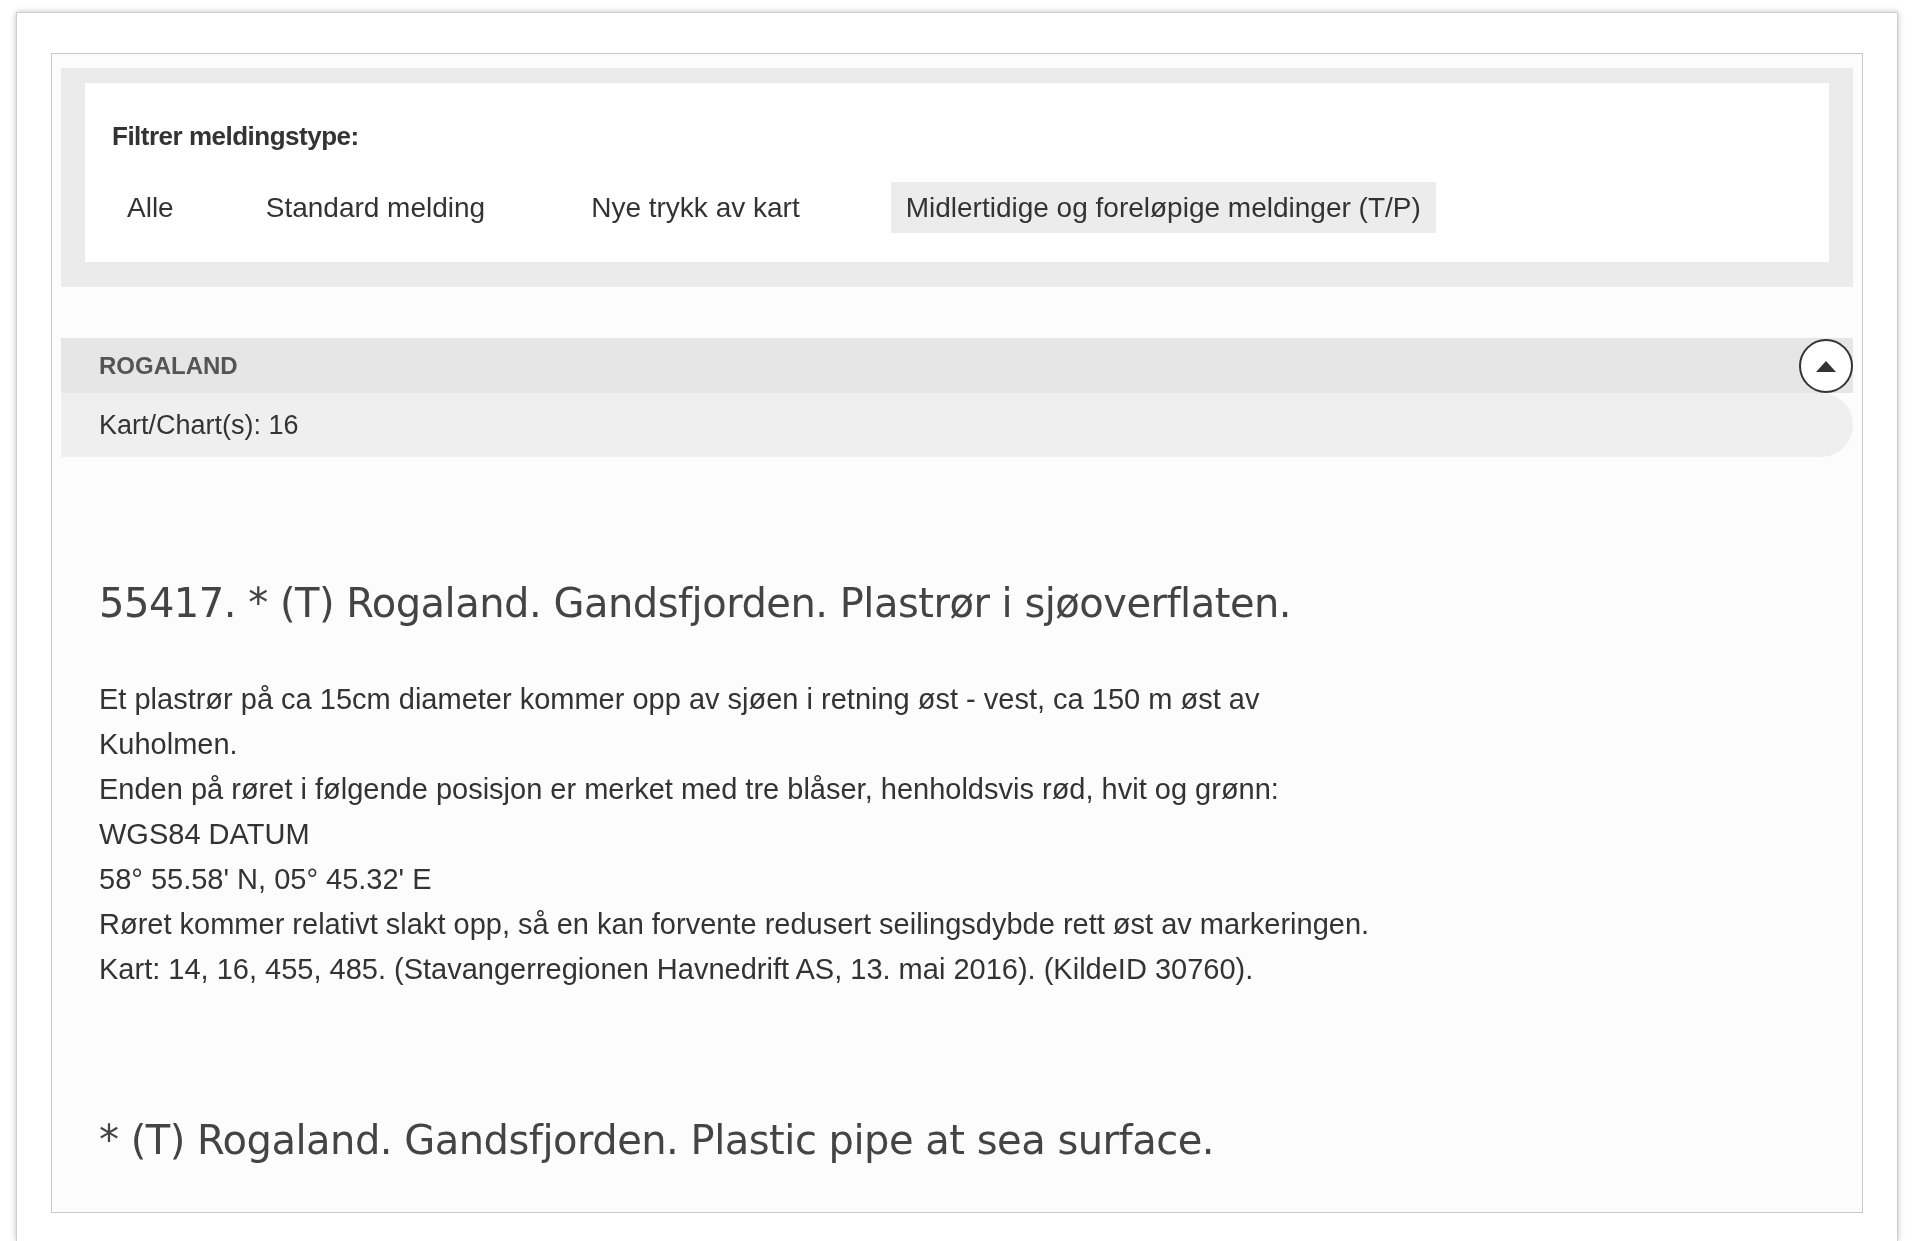 This screenshot has height=1241, width=1914. What do you see at coordinates (375, 207) in the screenshot?
I see `filter-tab: Standard melding` at bounding box center [375, 207].